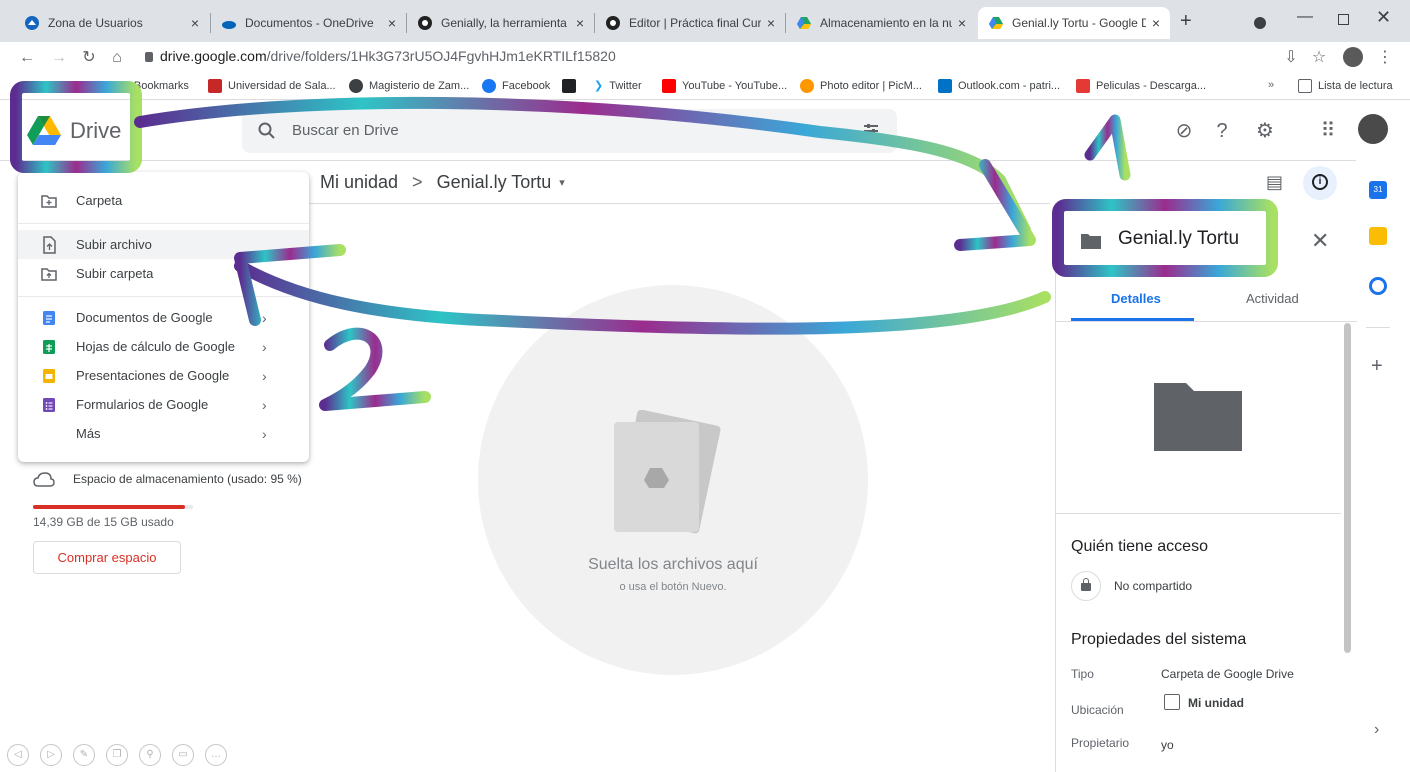 Image resolution: width=1410 pixels, height=772 pixels. I want to click on menu-item-label: Subir archivo, so click(114, 244).